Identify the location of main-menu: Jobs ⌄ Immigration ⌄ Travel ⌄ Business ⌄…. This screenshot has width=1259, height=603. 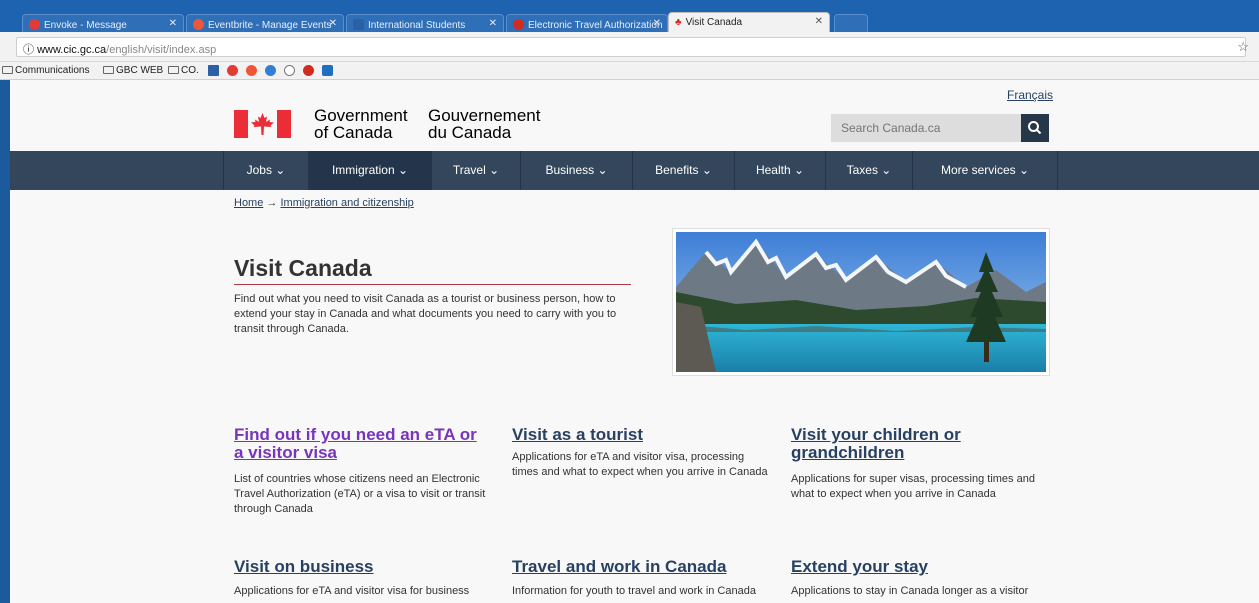
(634, 170).